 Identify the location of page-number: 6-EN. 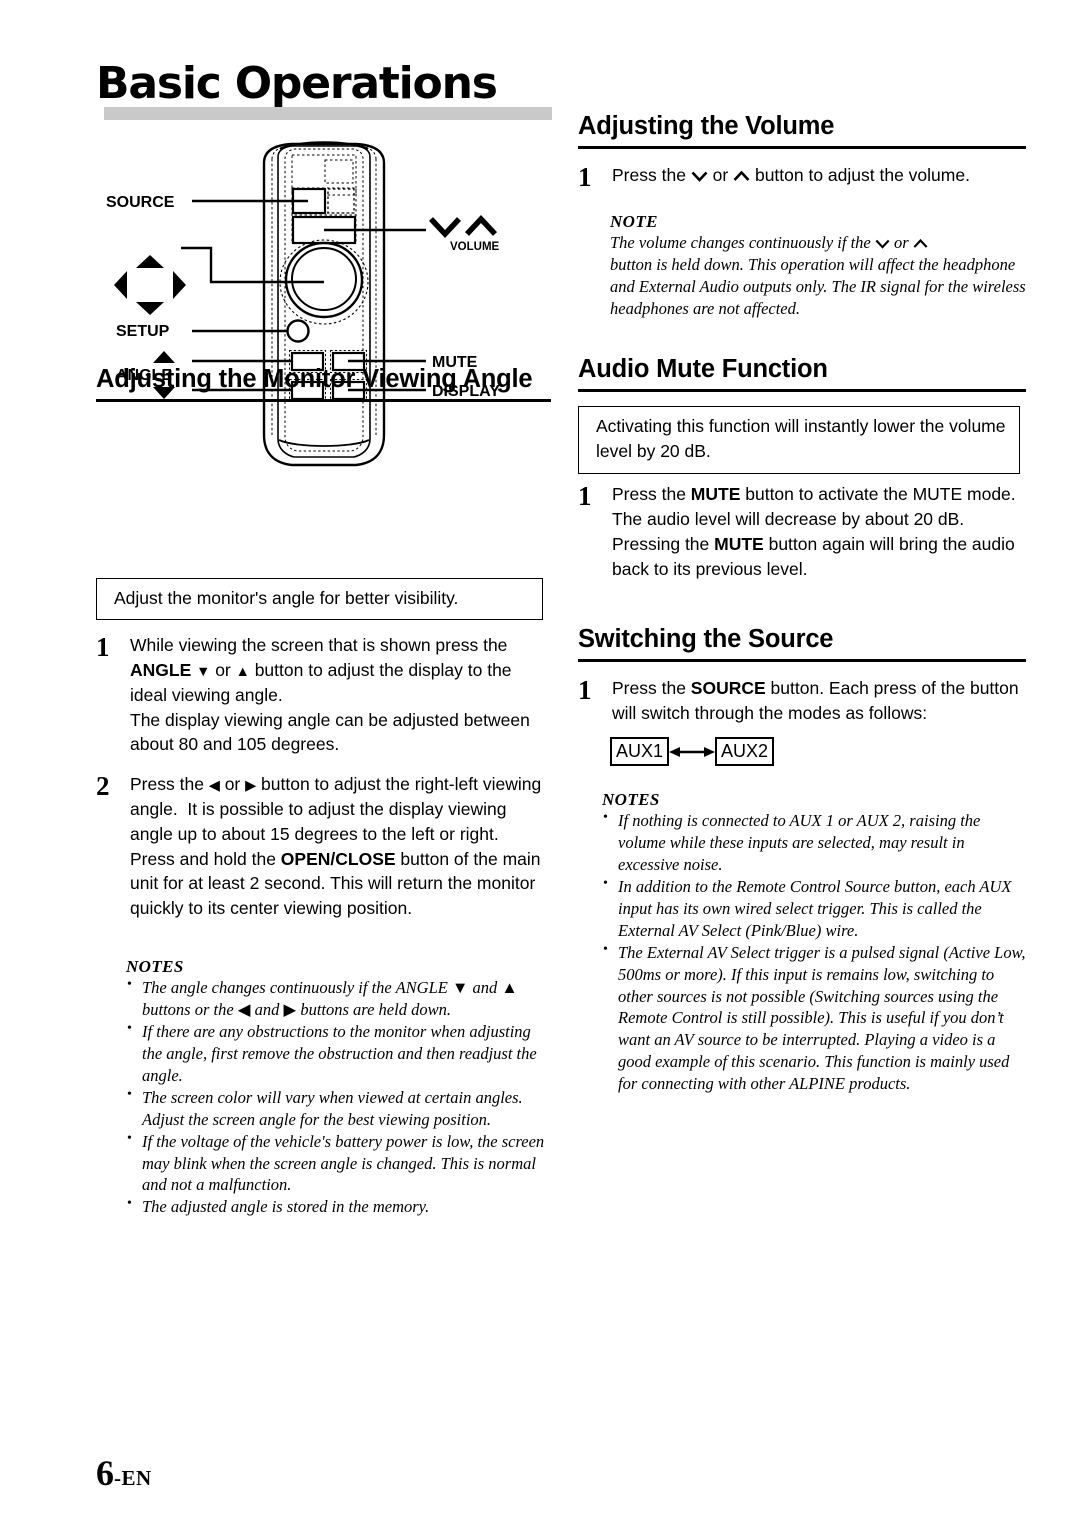
(124, 1473).